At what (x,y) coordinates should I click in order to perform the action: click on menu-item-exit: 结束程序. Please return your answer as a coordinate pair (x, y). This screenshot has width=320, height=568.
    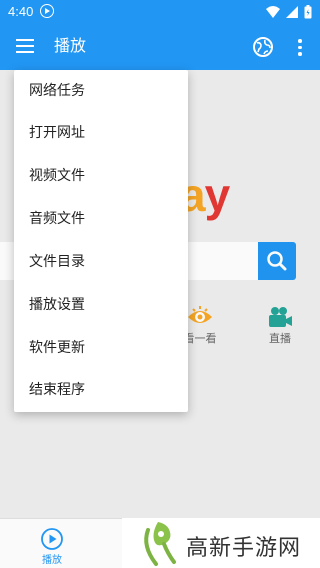
    Looking at the image, I should click on (101, 390).